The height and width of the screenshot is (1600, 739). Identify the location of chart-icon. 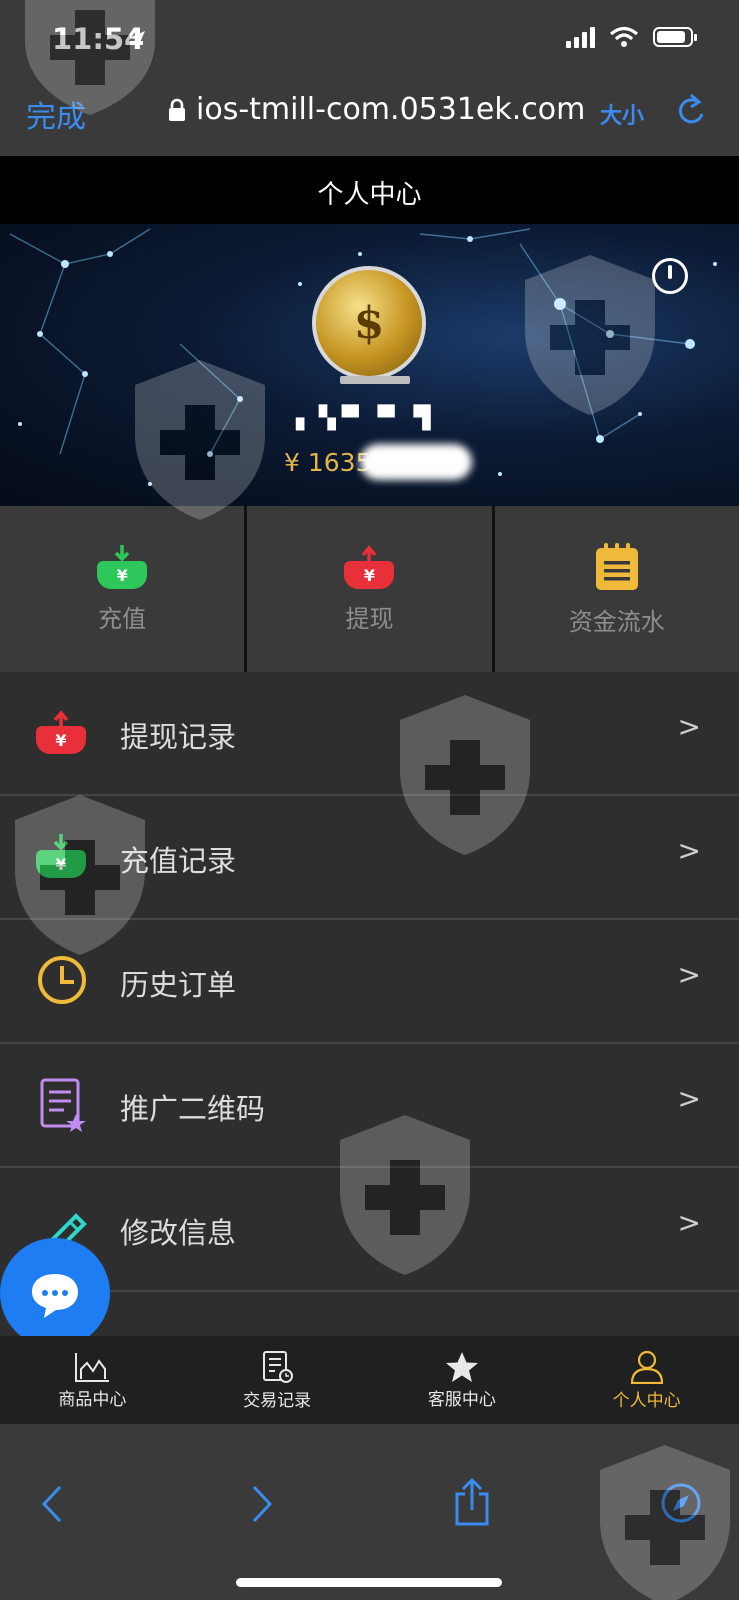
(92, 1367).